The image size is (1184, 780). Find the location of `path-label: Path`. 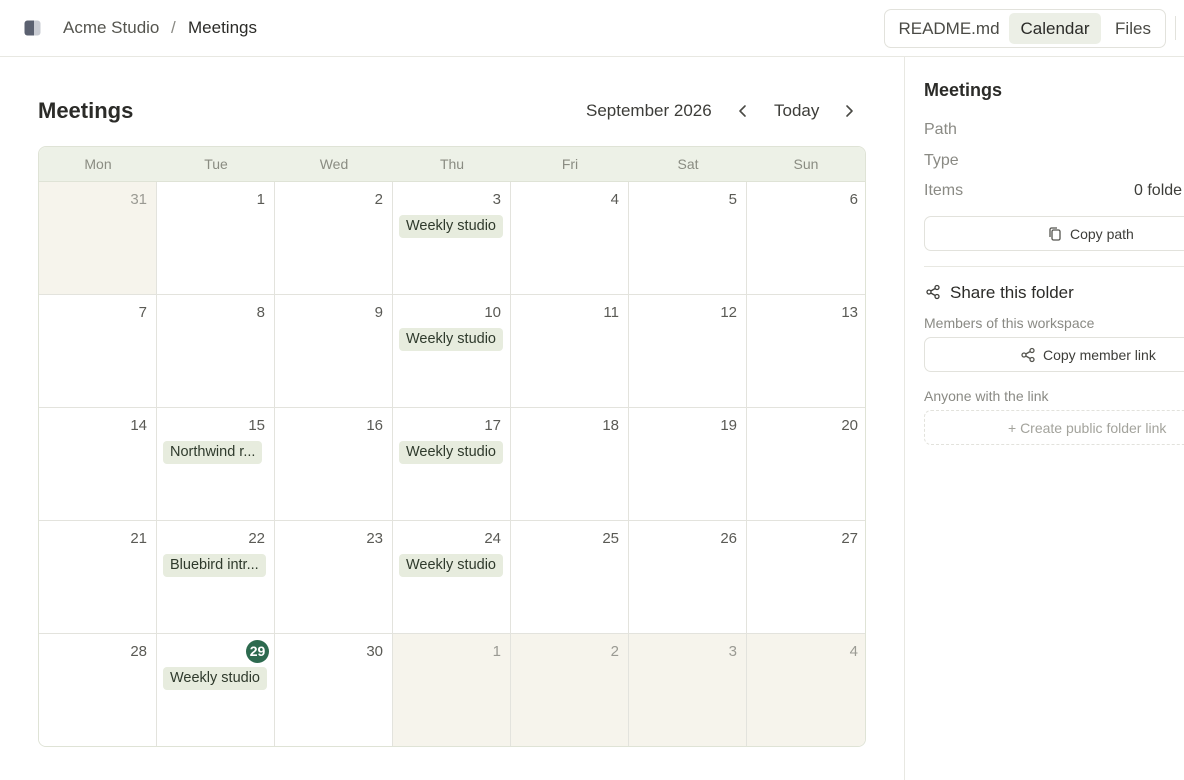

path-label: Path is located at coordinates (940, 129).